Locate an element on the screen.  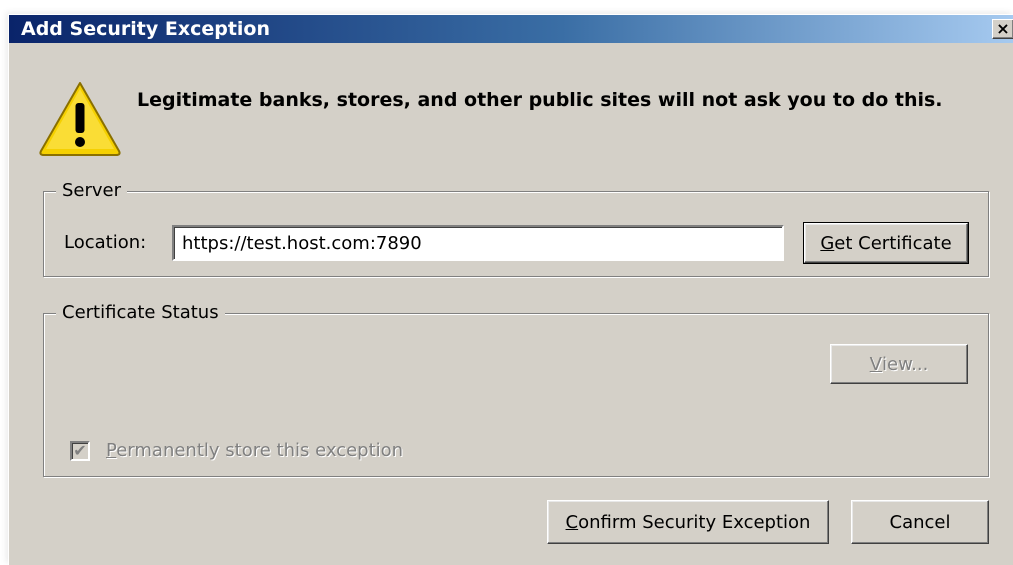
location-label: Location: is located at coordinates (105, 242).